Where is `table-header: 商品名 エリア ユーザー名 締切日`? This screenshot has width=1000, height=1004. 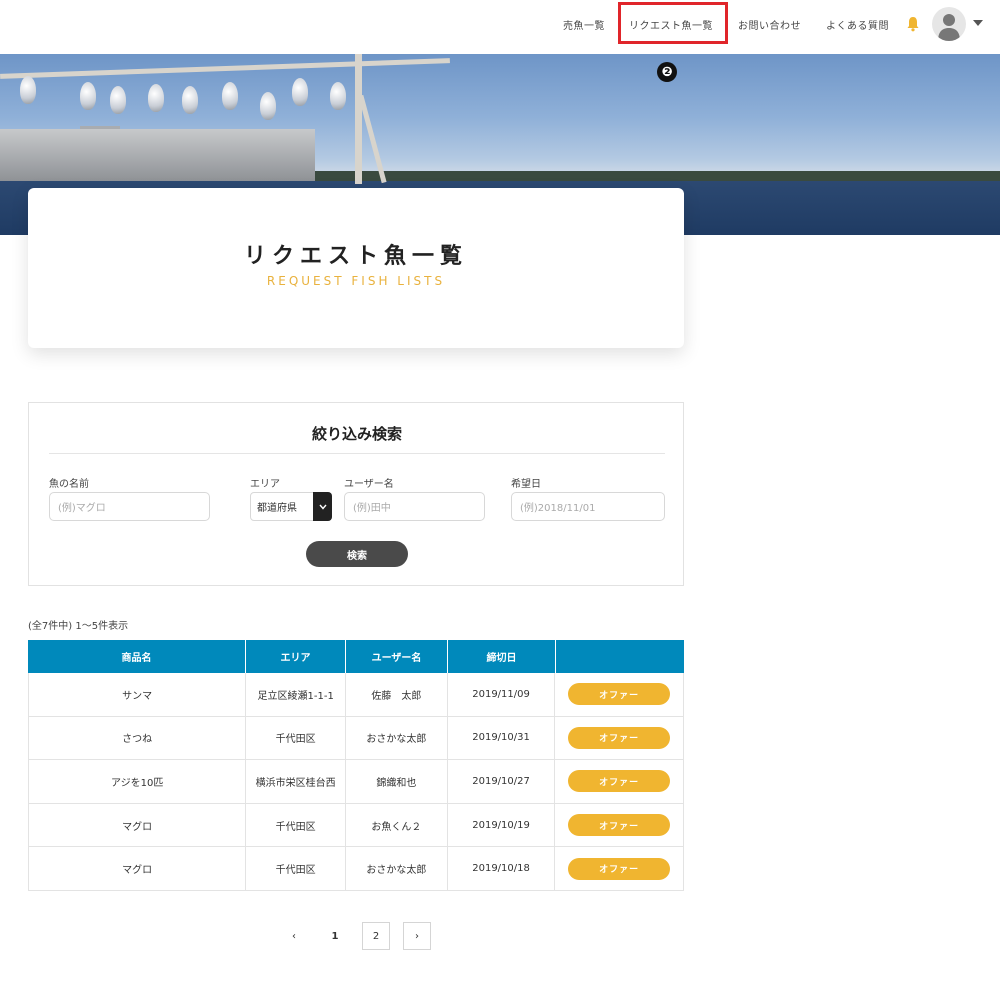 table-header: 商品名 エリア ユーザー名 締切日 is located at coordinates (356, 656).